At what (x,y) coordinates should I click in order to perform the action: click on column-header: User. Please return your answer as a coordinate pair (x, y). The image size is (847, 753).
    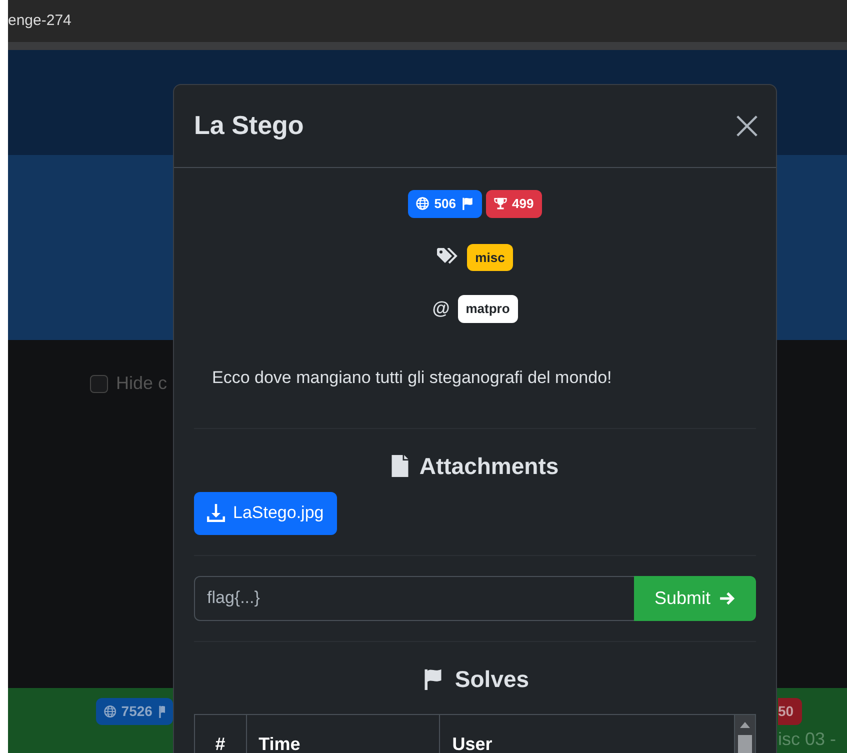
    Looking at the image, I should click on (472, 742).